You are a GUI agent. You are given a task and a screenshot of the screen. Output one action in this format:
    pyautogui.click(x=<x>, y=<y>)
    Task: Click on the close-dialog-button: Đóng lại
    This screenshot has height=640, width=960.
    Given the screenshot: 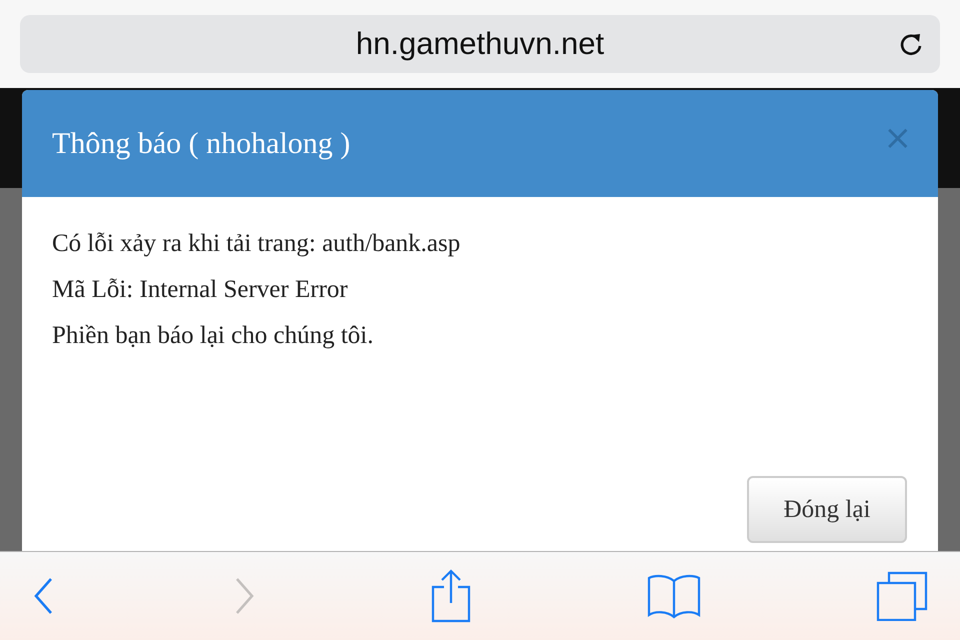 What is the action you would take?
    pyautogui.click(x=827, y=509)
    